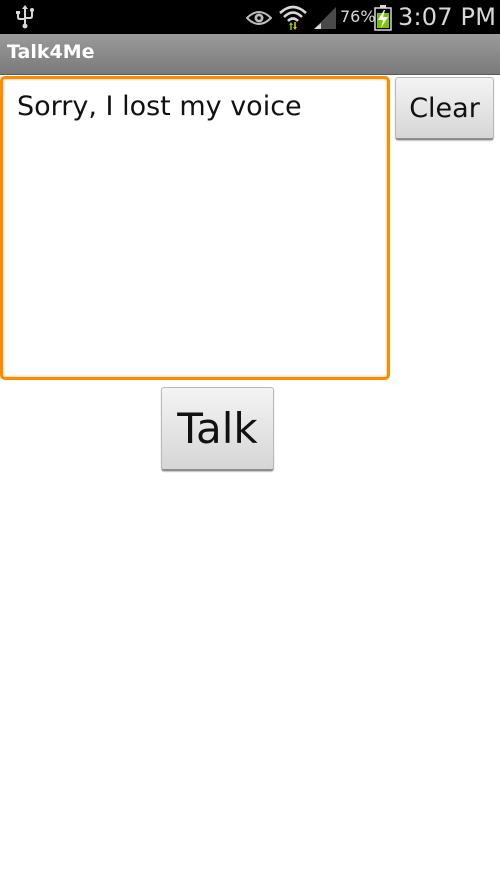 The height and width of the screenshot is (889, 500). I want to click on battery-percent: 76%, so click(358, 16).